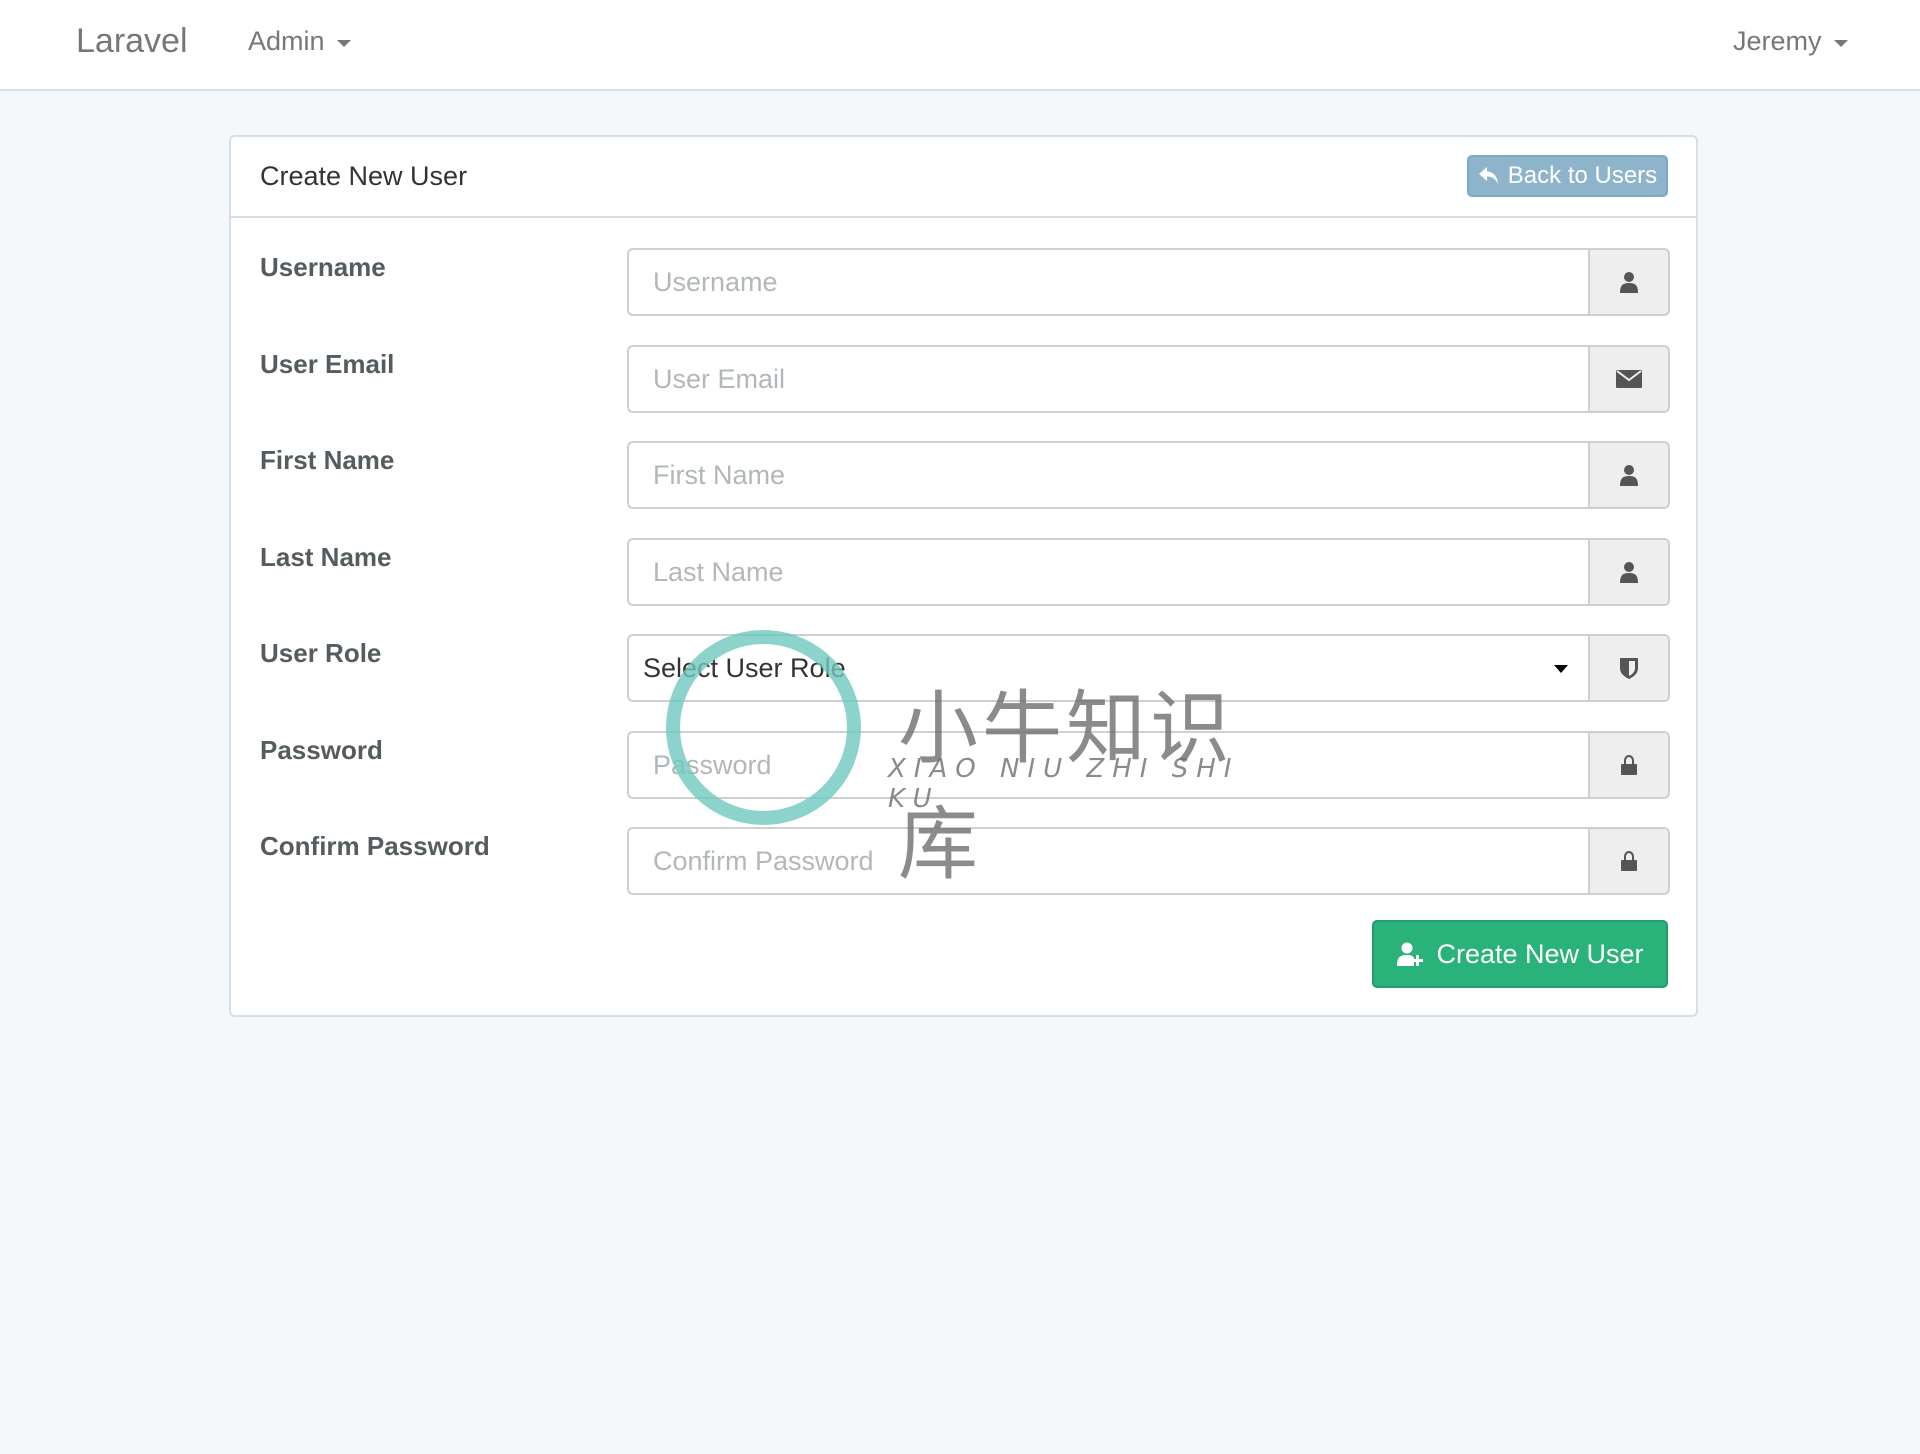 The height and width of the screenshot is (1454, 1920). I want to click on username-input-group, so click(1148, 282).